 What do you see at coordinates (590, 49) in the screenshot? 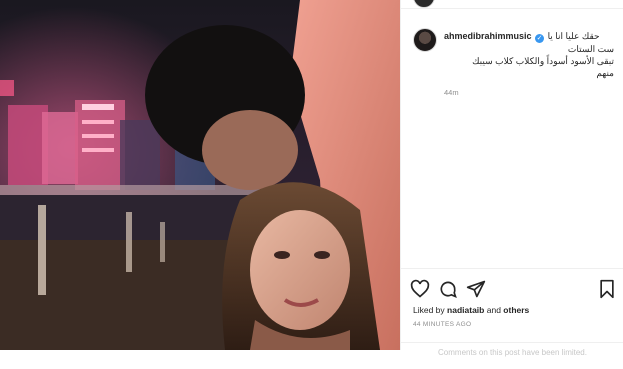
I see `caption-line-2: ست الستات` at bounding box center [590, 49].